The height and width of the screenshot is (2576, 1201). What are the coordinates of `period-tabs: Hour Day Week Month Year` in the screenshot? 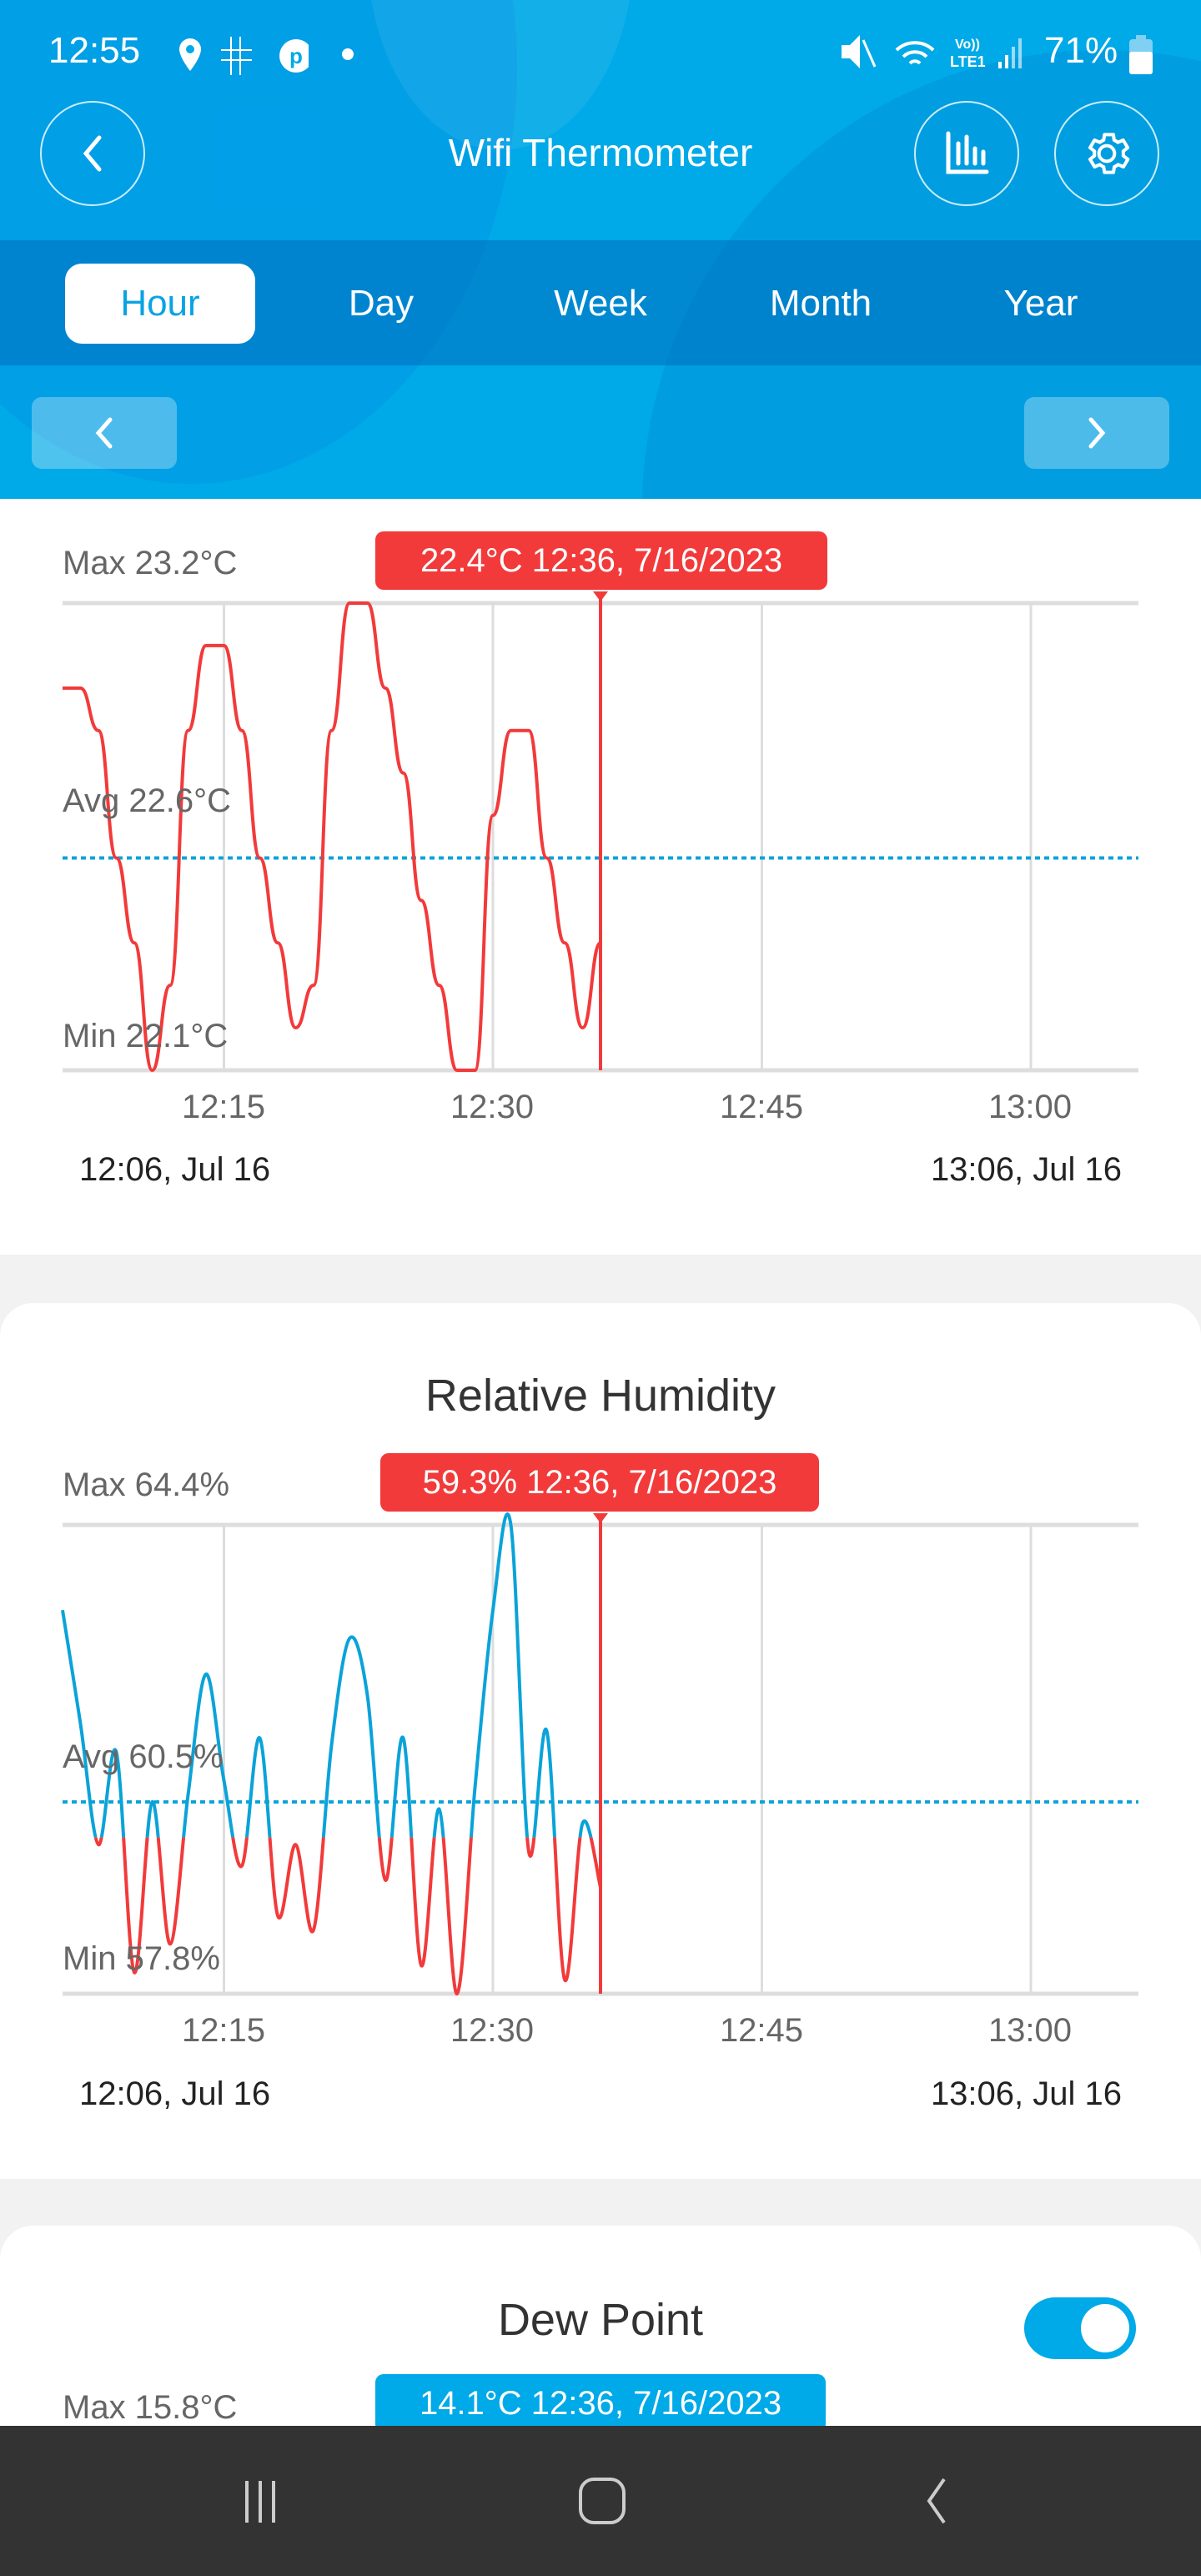 It's located at (601, 302).